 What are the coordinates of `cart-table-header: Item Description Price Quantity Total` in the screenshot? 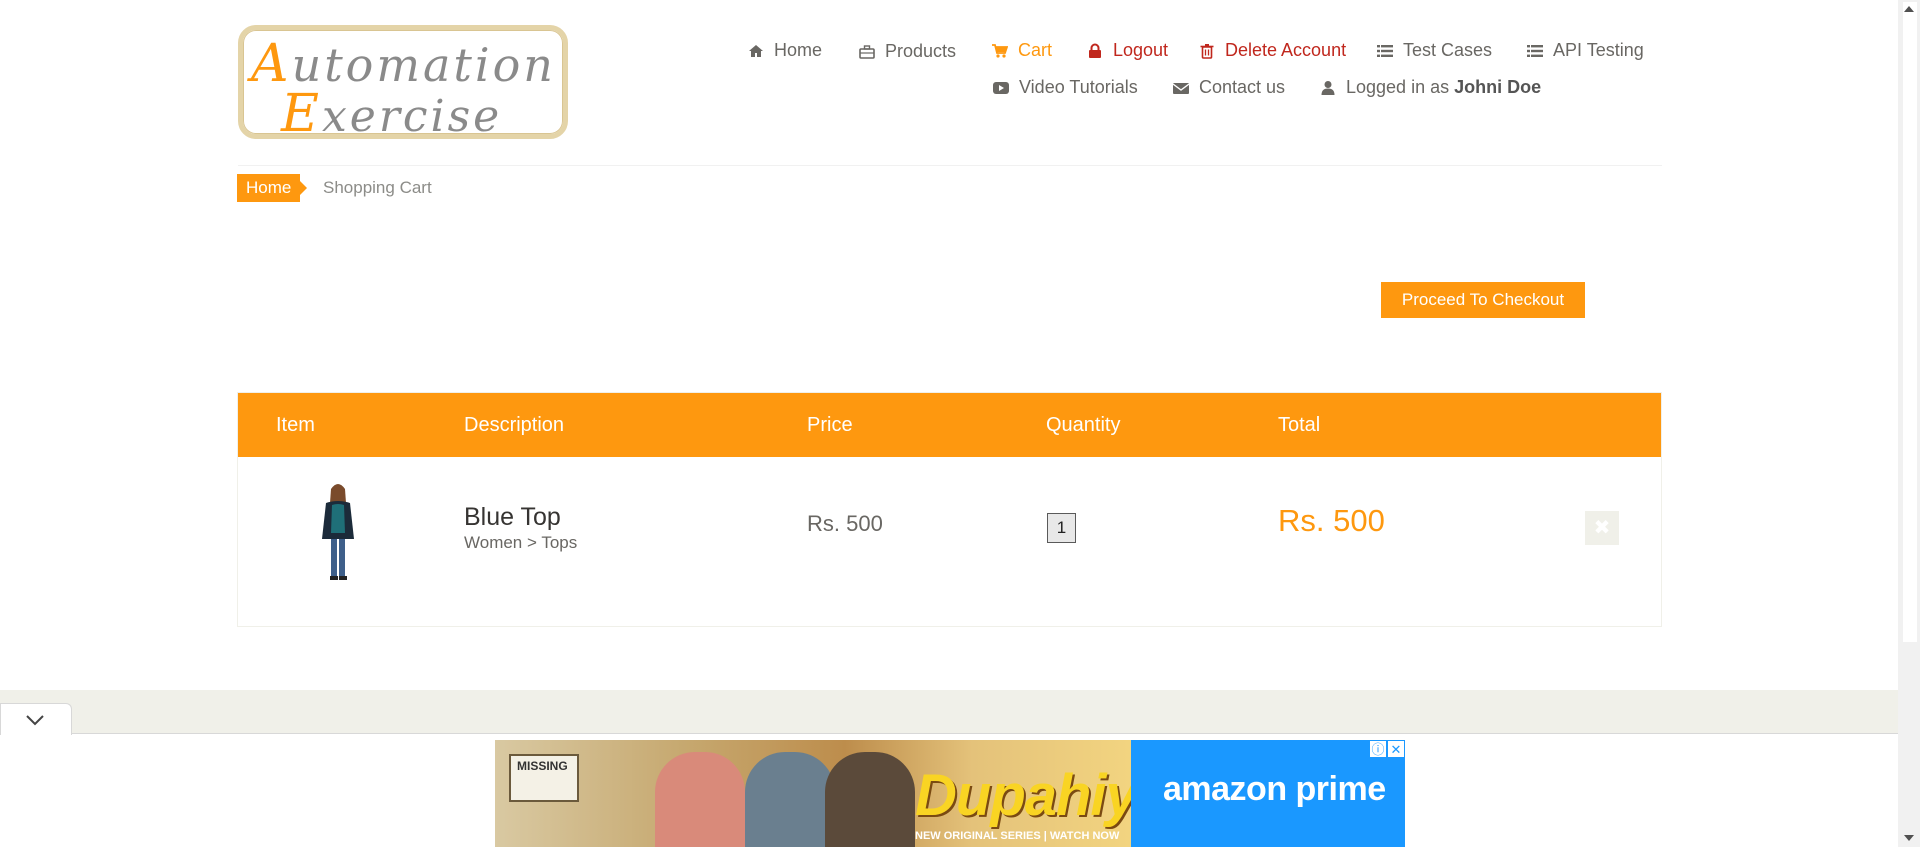 It's located at (949, 425).